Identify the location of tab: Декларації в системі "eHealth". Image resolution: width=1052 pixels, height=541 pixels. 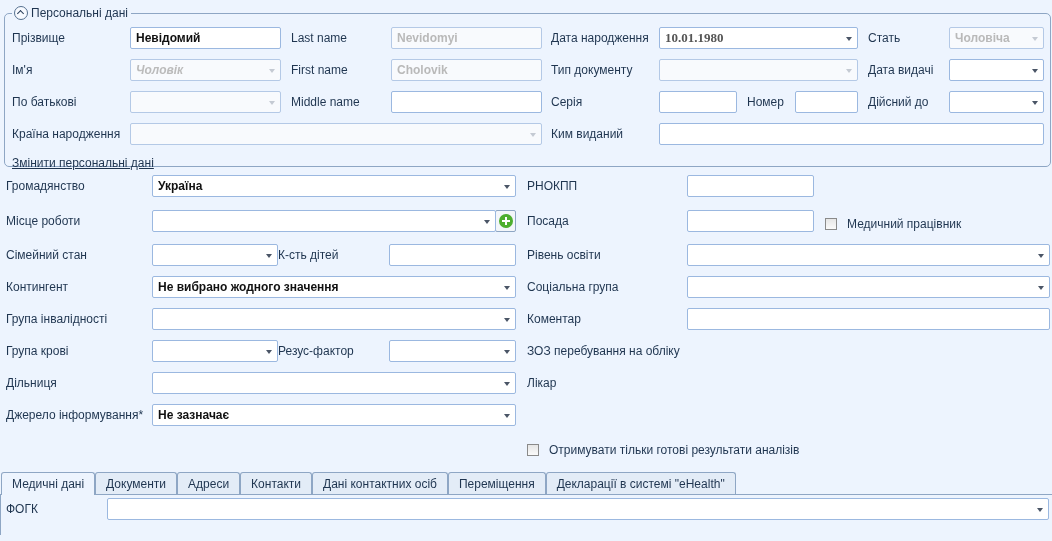
(640, 483).